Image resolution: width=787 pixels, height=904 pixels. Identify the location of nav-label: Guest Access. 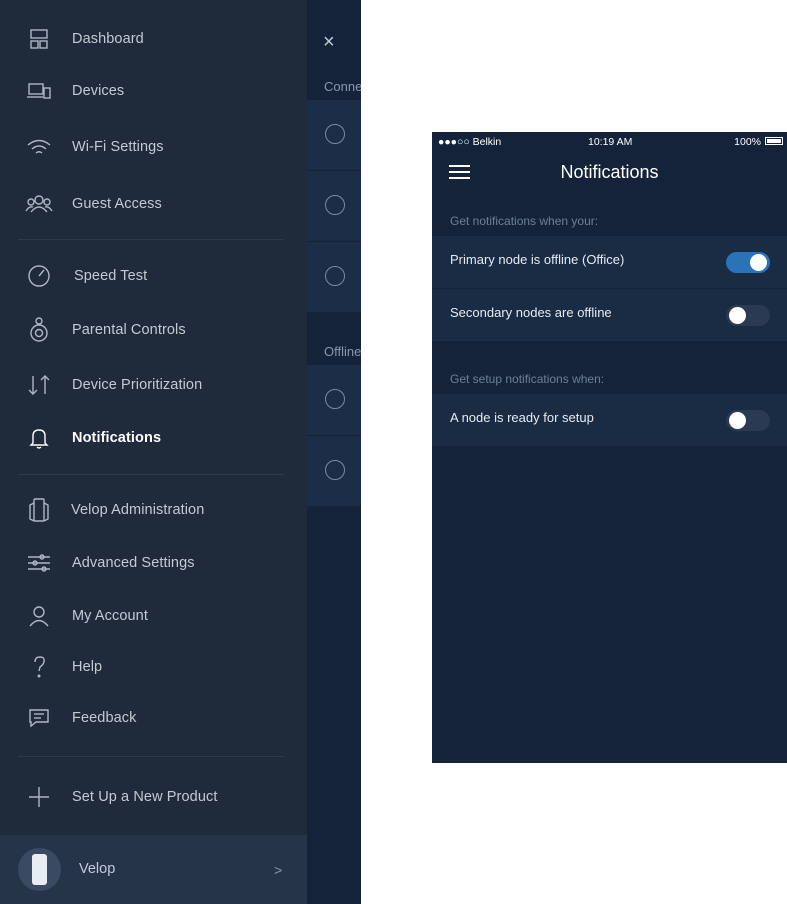
(117, 204).